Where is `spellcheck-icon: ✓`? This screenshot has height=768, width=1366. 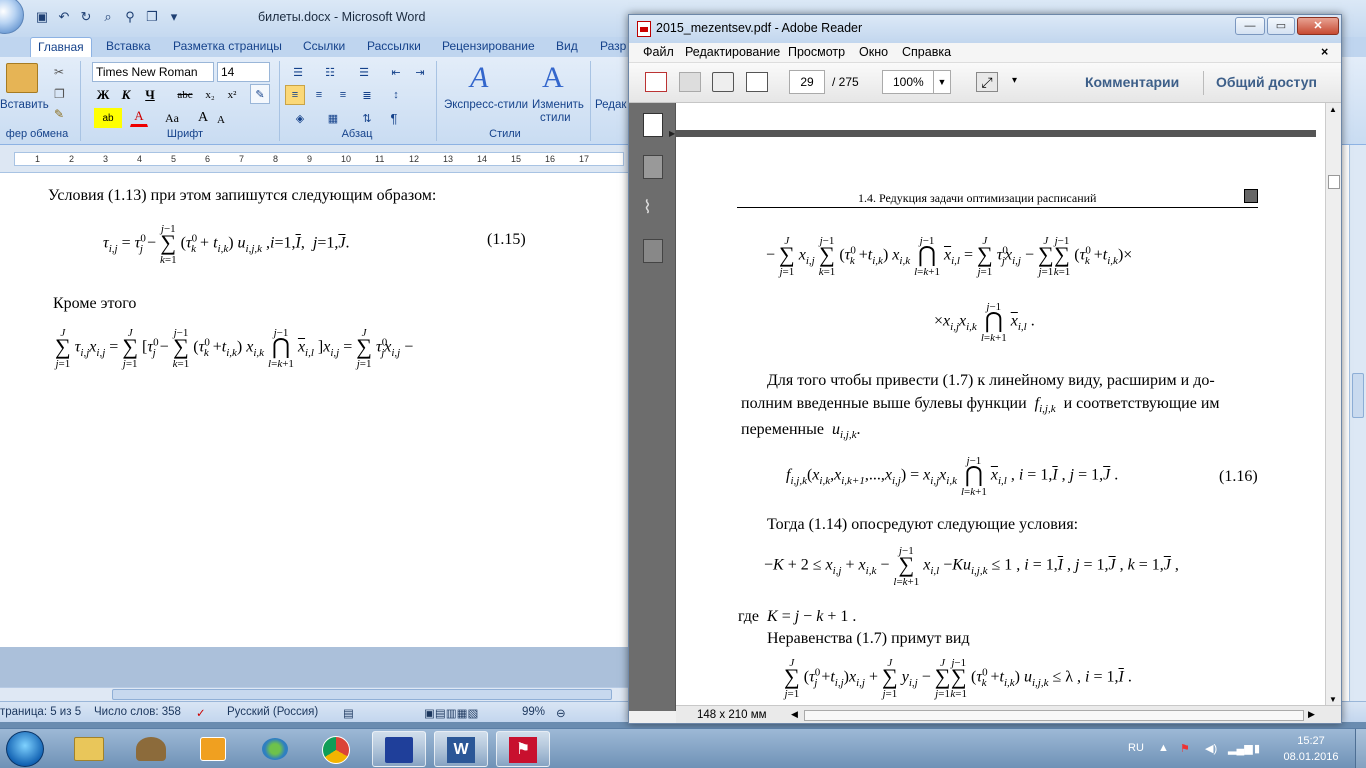
spellcheck-icon: ✓ is located at coordinates (201, 713).